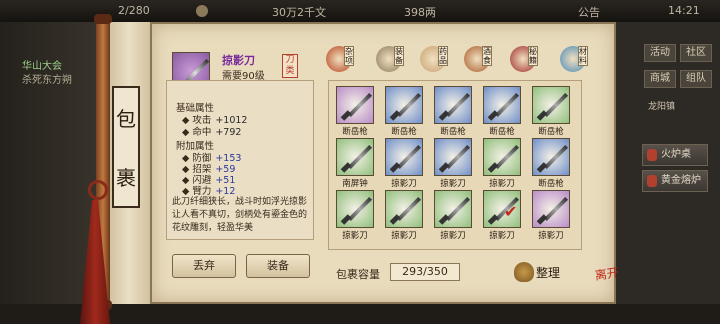  Describe the element at coordinates (524, 272) in the screenshot. I see `money-bag-icon` at that location.